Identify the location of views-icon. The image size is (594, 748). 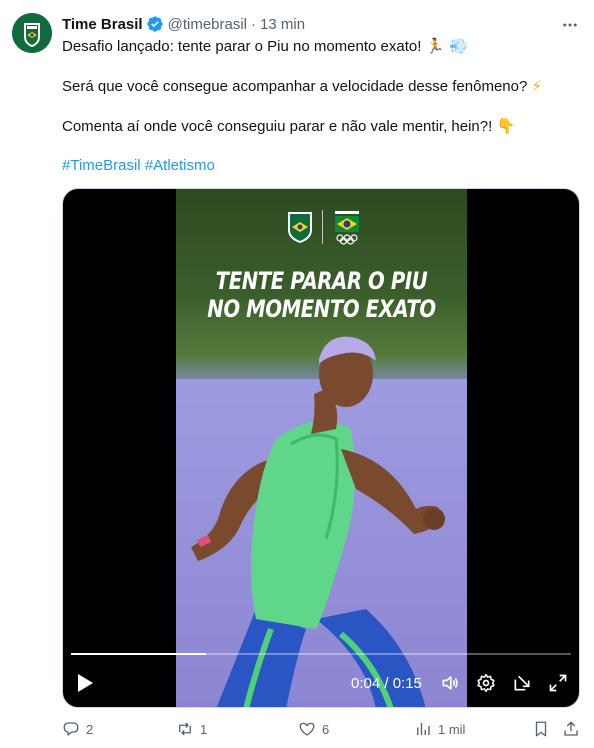
(423, 729).